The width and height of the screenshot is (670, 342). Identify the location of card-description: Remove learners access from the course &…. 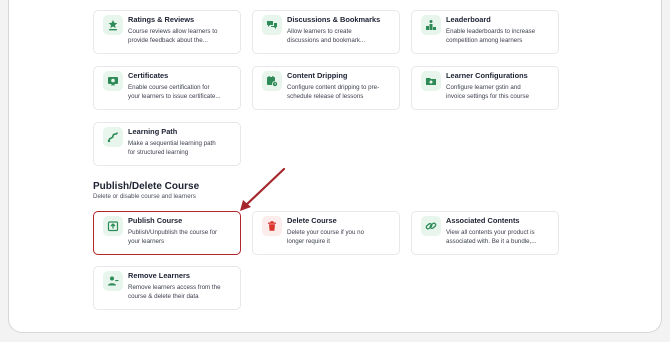
(174, 292).